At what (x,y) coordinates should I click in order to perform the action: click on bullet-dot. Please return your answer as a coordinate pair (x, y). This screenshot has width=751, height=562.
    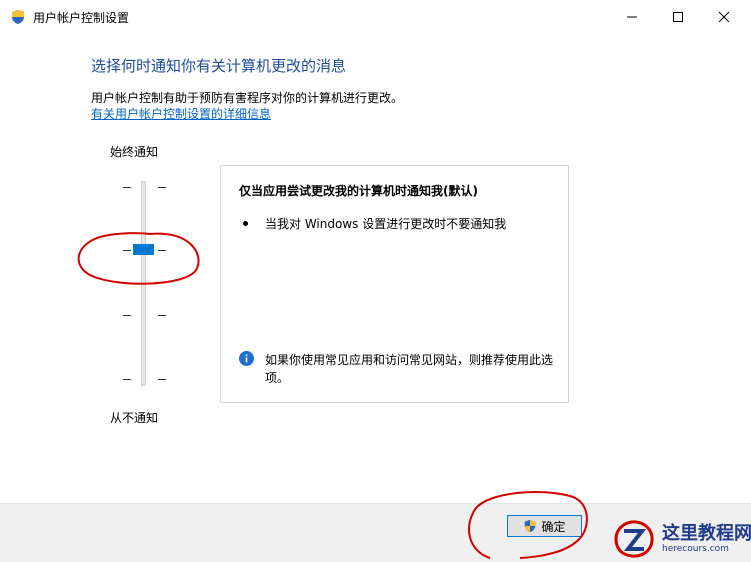
    Looking at the image, I should click on (245, 223).